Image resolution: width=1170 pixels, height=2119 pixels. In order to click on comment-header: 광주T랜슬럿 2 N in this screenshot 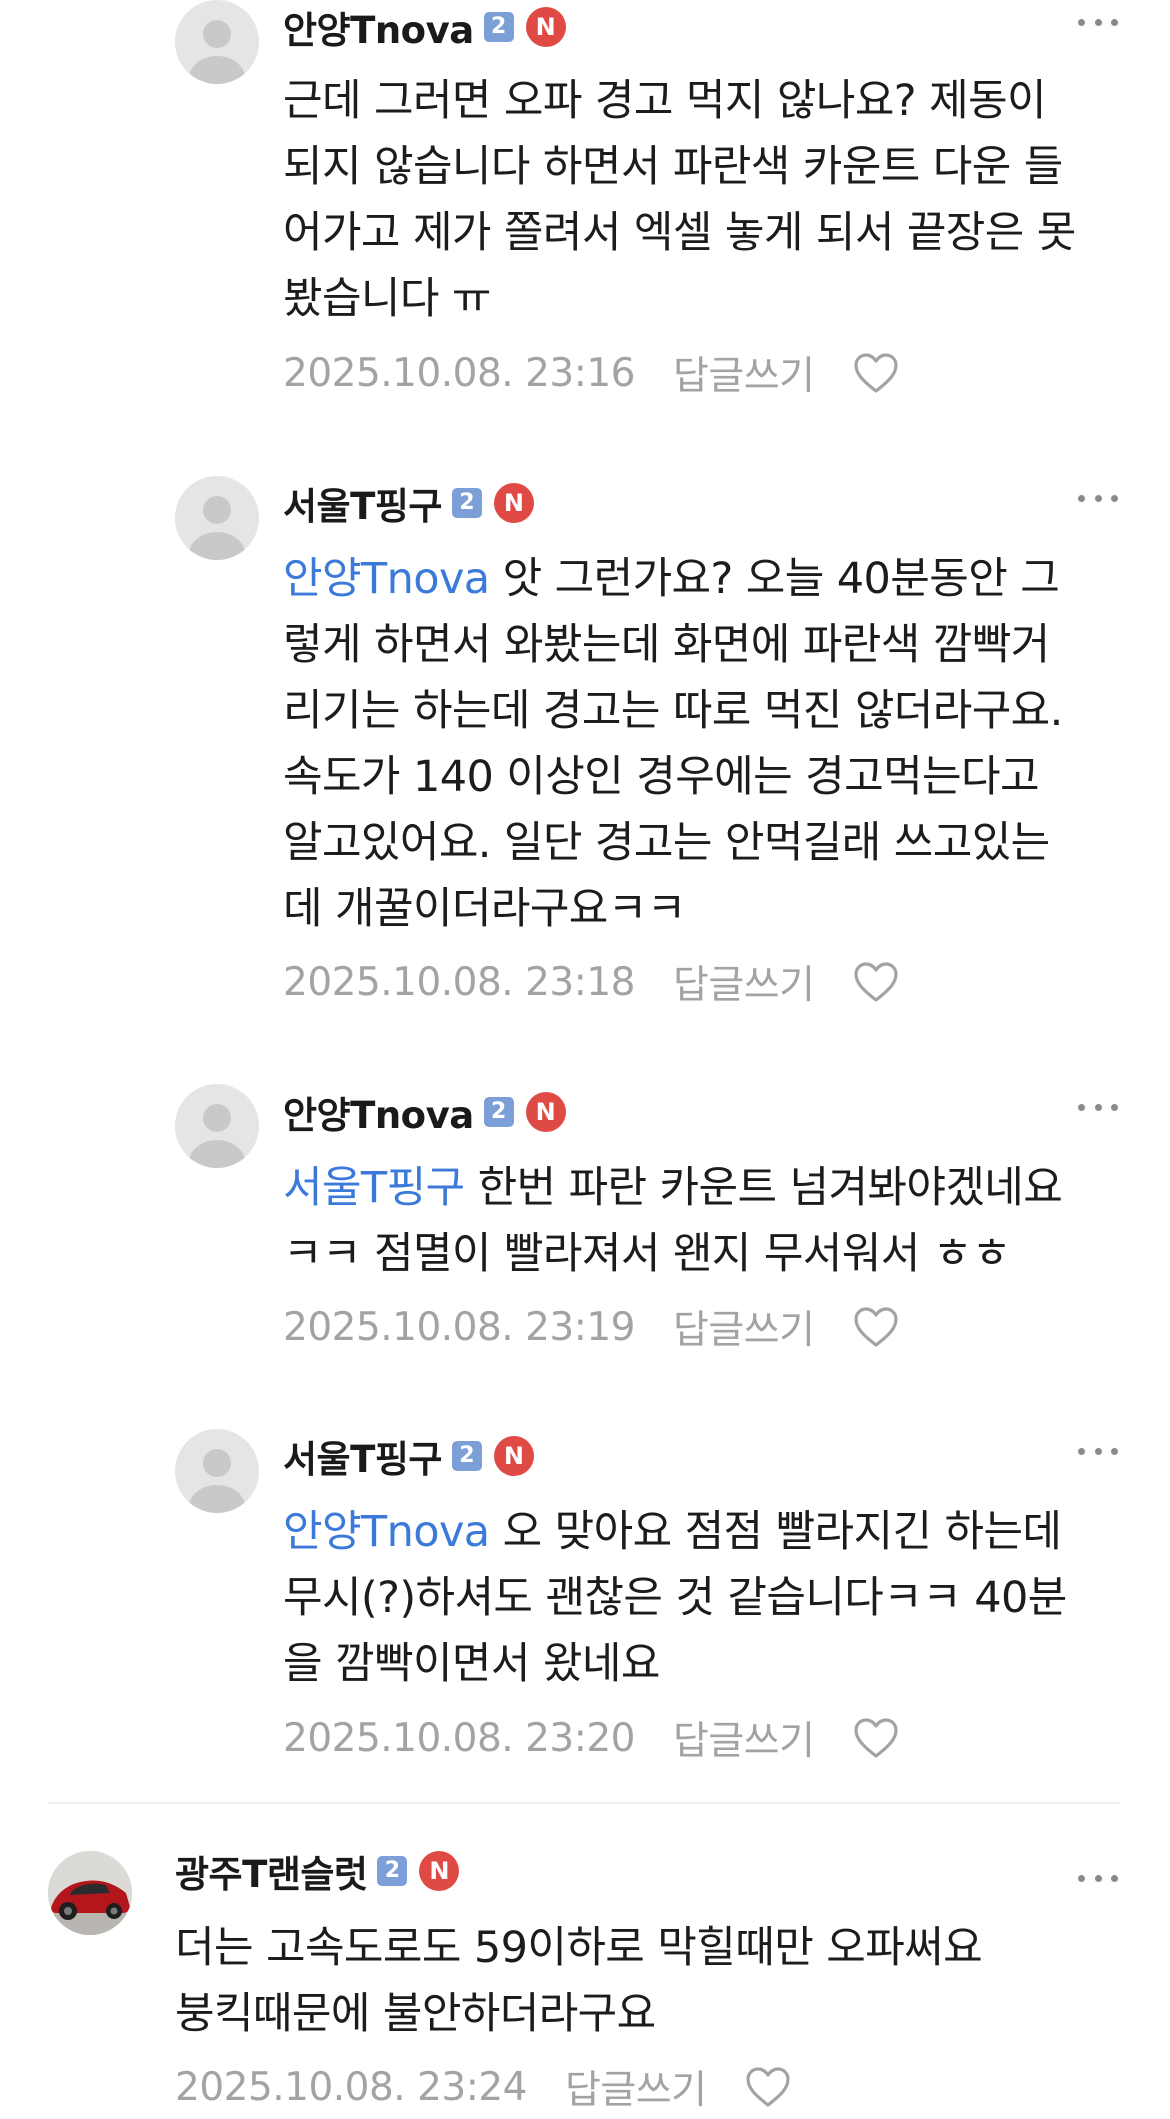, I will do `click(317, 1871)`.